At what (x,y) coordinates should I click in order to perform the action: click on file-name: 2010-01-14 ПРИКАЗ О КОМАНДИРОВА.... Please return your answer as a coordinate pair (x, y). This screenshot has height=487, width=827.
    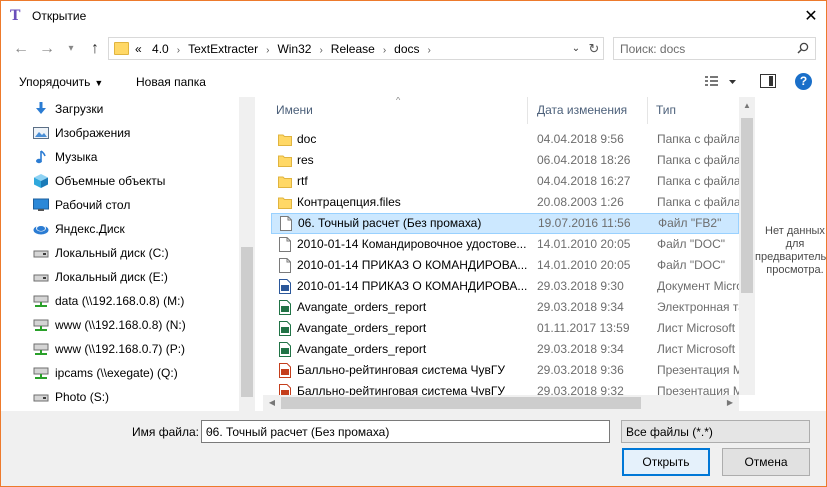
    Looking at the image, I should click on (412, 286).